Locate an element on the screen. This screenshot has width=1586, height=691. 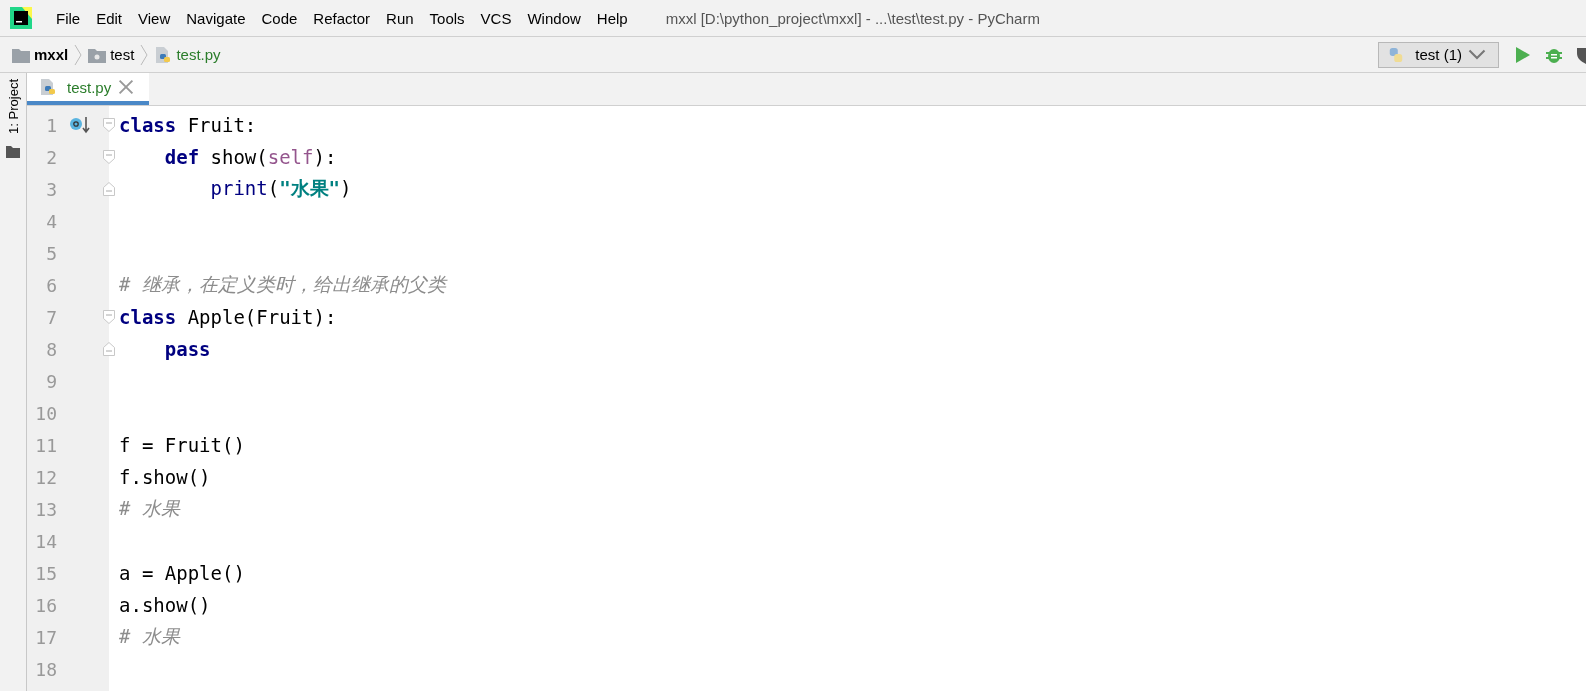
line-number: 4 is located at coordinates (51, 221).